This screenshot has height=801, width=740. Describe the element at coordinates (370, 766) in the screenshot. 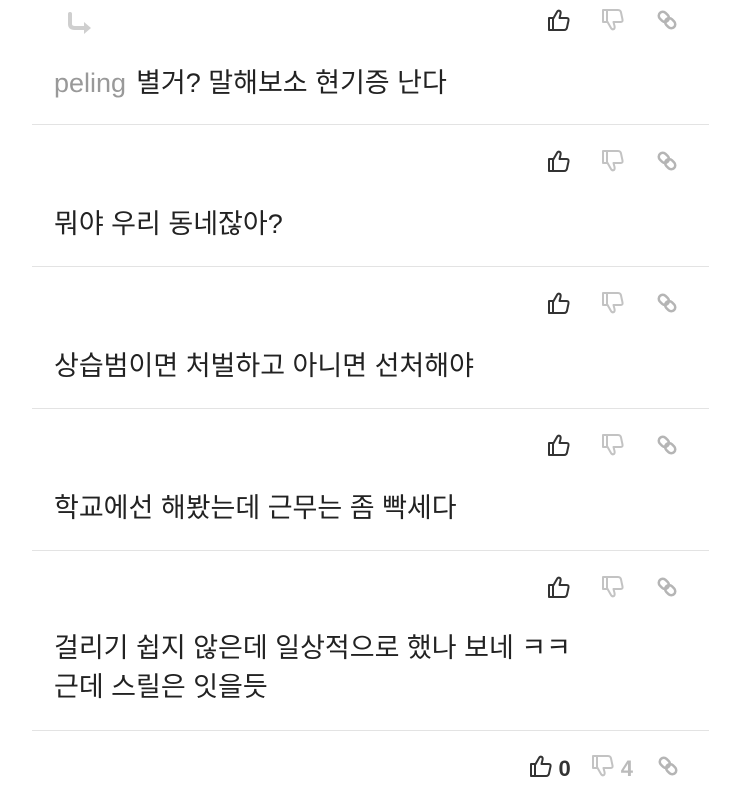

I see `post-vote-bar: 0 4` at that location.